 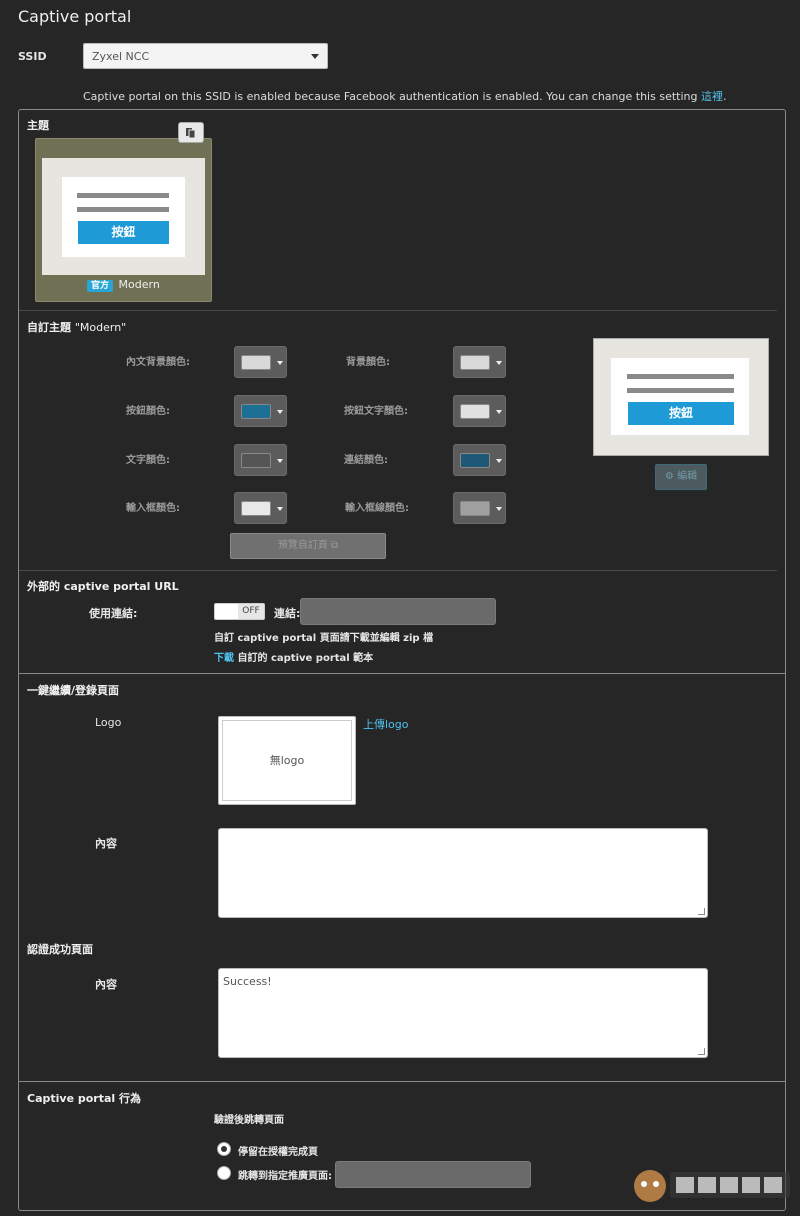 I want to click on download-suffix: 自訂的 captive portal 範本, so click(x=304, y=658).